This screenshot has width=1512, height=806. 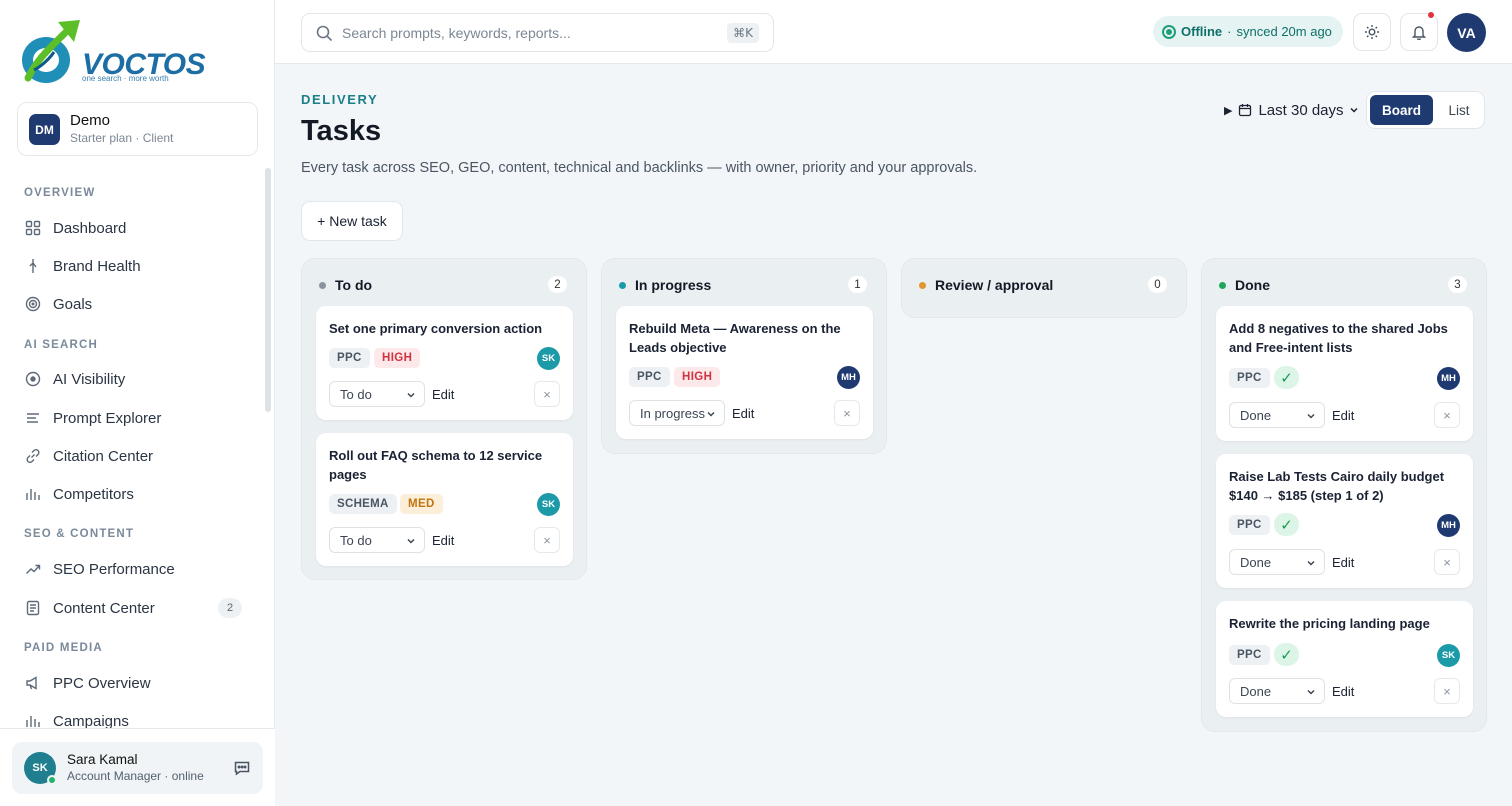 I want to click on org-switcher: DM Demo Starter plan · Client, so click(x=137, y=129).